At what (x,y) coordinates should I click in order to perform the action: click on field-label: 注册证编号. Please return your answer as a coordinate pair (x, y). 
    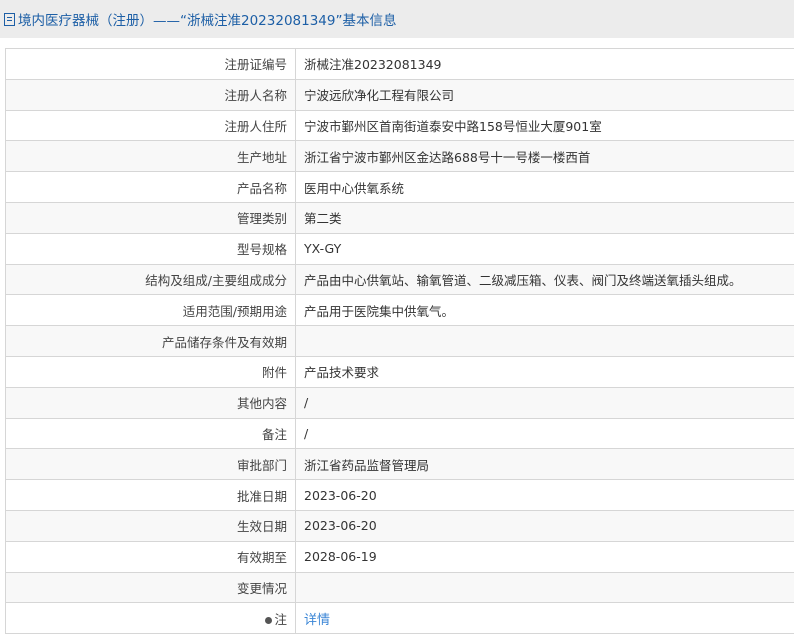
    Looking at the image, I should click on (150, 64).